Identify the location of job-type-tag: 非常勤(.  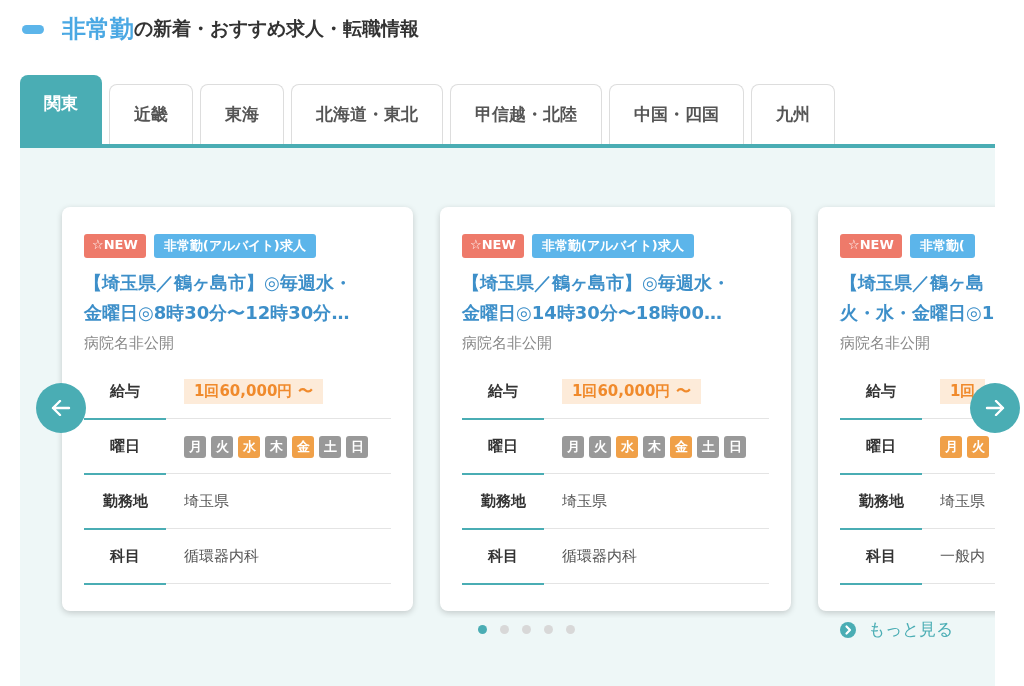
(942, 246).